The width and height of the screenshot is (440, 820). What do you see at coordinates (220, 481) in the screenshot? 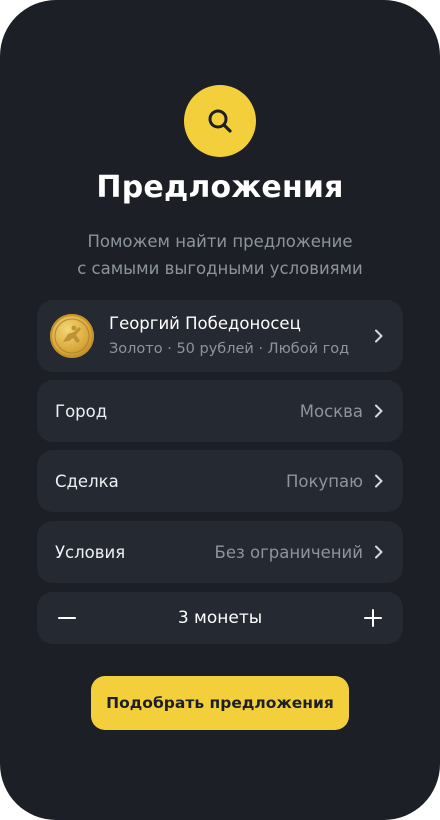
I see `deal-filter-row: Сделка Покупаю` at bounding box center [220, 481].